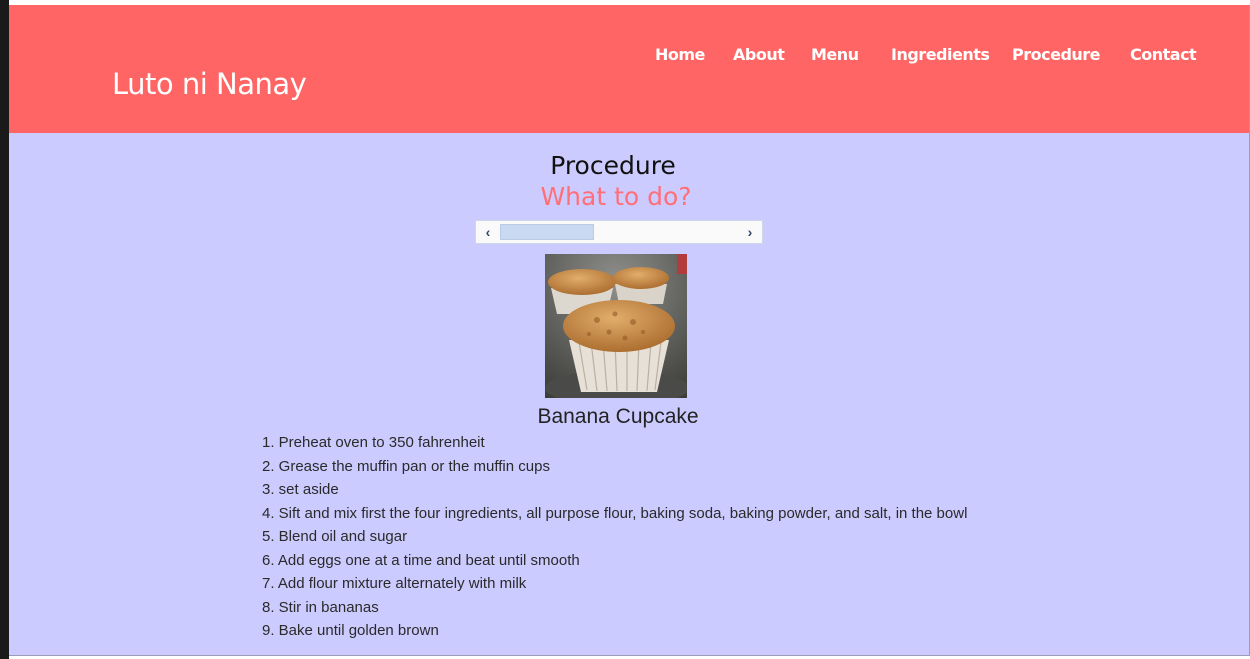  I want to click on list-item: 1. Preheat oven to 350 fahrenheit, so click(373, 442).